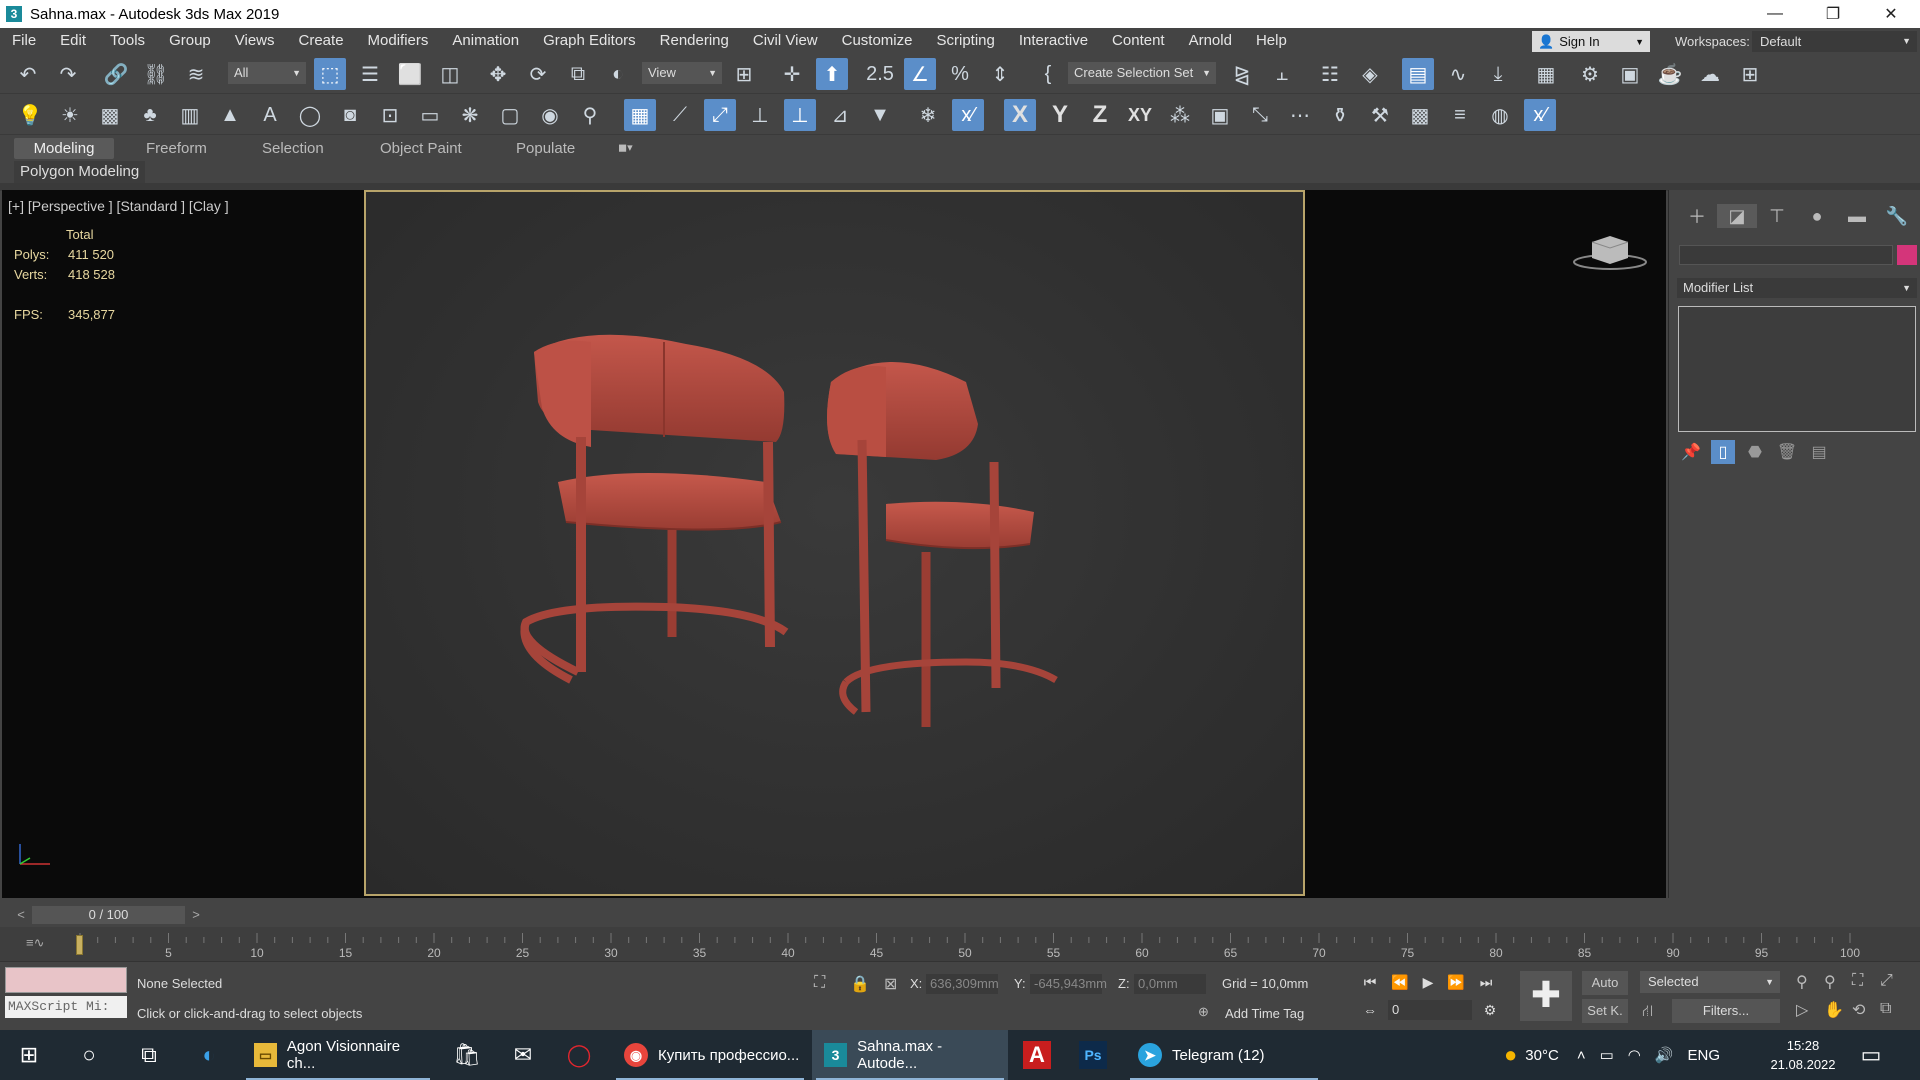 Image resolution: width=1920 pixels, height=1080 pixels. What do you see at coordinates (1607, 1055) in the screenshot?
I see `battery-icon: ▭` at bounding box center [1607, 1055].